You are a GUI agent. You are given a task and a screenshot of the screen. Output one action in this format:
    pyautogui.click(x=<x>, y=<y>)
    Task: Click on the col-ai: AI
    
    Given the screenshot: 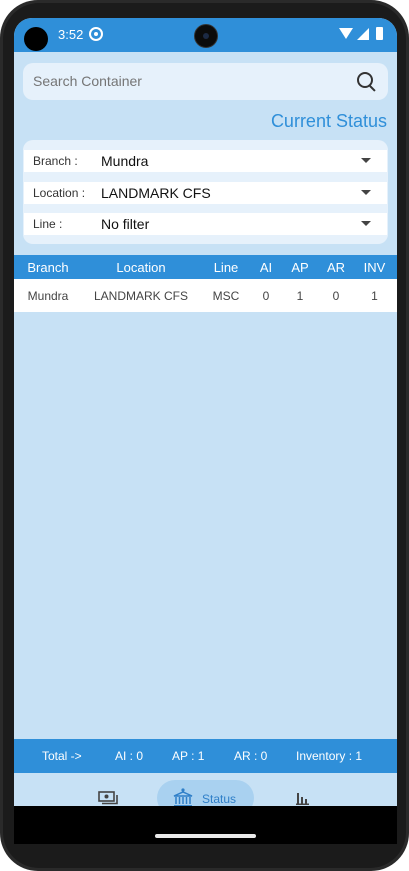 What is the action you would take?
    pyautogui.click(x=266, y=267)
    